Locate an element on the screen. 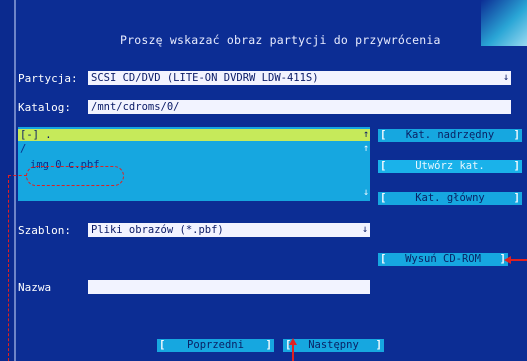 The height and width of the screenshot is (361, 527). create-dir-button: [ Utwórz kat. ] is located at coordinates (450, 166).